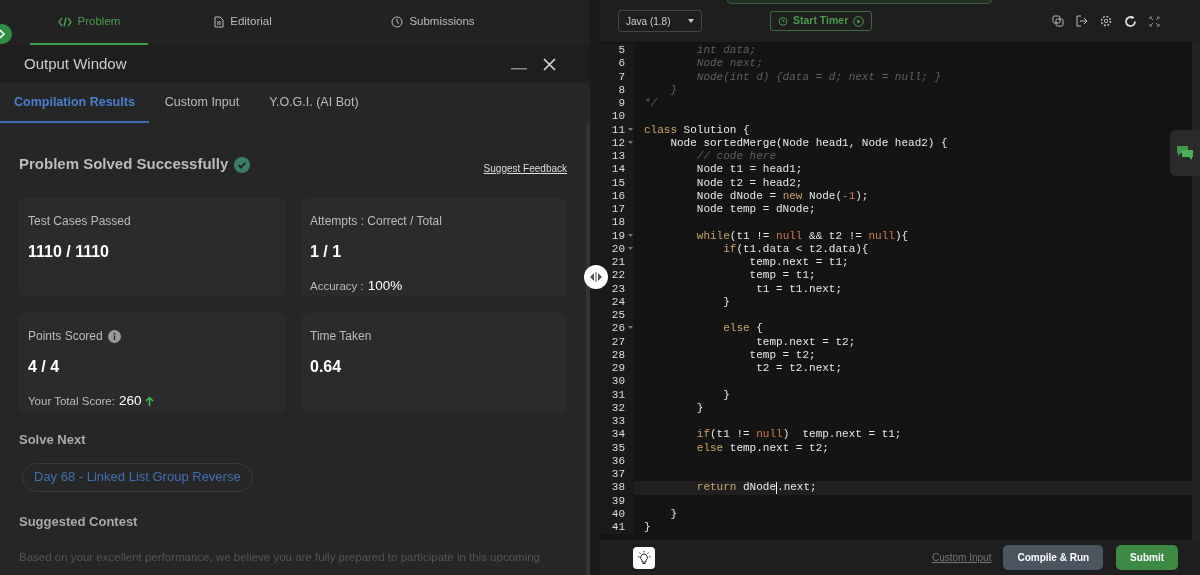 This screenshot has height=575, width=1200. Describe the element at coordinates (660, 21) in the screenshot. I see `language-dropdown: Java (1.8)` at that location.